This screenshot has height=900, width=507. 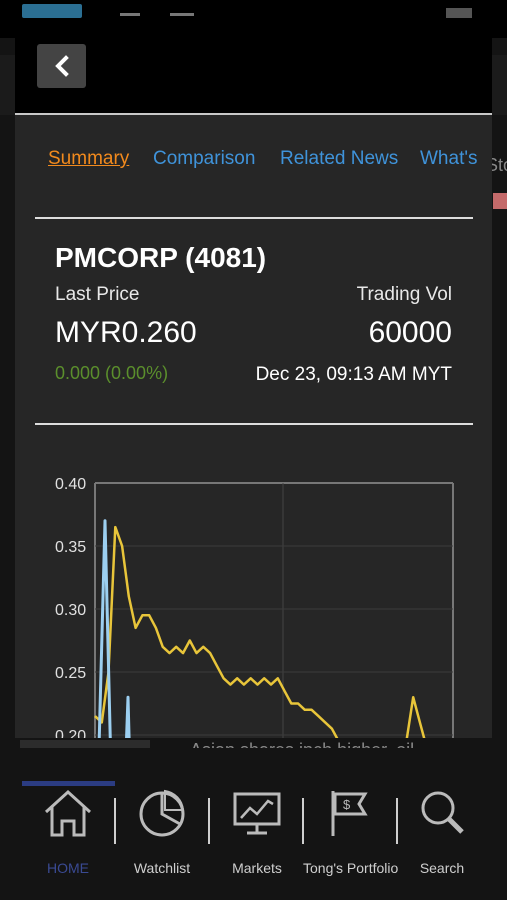 What do you see at coordinates (351, 868) in the screenshot?
I see `nav-portfolio-label: Tong's Portfolio` at bounding box center [351, 868].